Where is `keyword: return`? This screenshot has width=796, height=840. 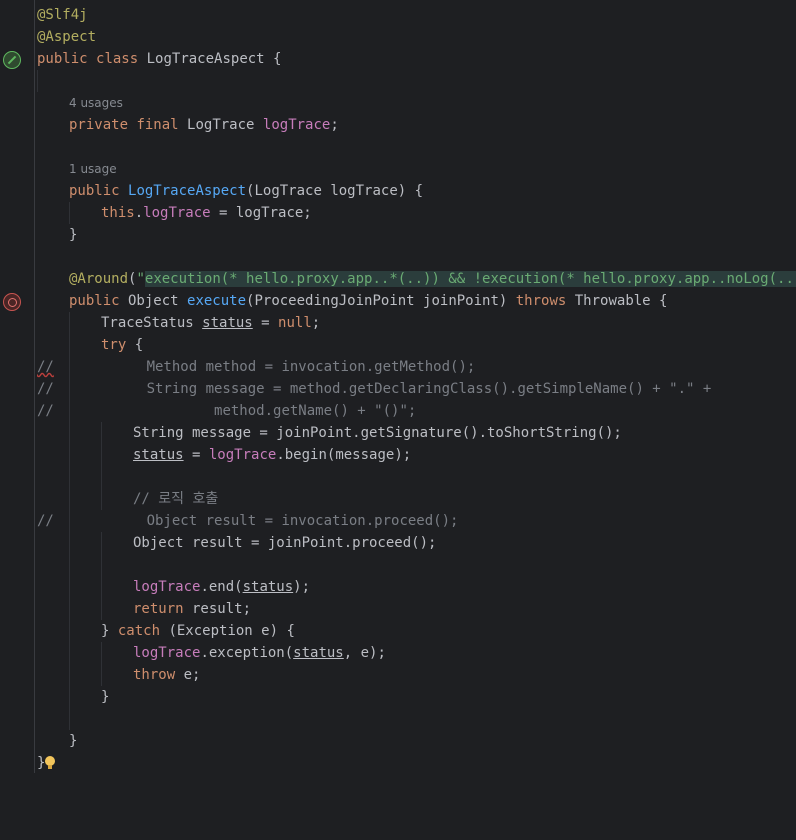 keyword: return is located at coordinates (158, 609).